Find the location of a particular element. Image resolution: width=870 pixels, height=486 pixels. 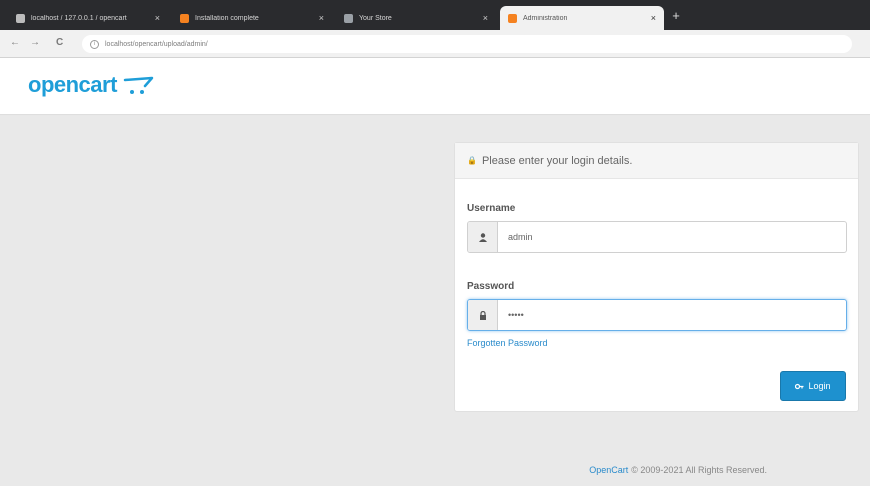

opencart-logo: opencart is located at coordinates (91, 85).